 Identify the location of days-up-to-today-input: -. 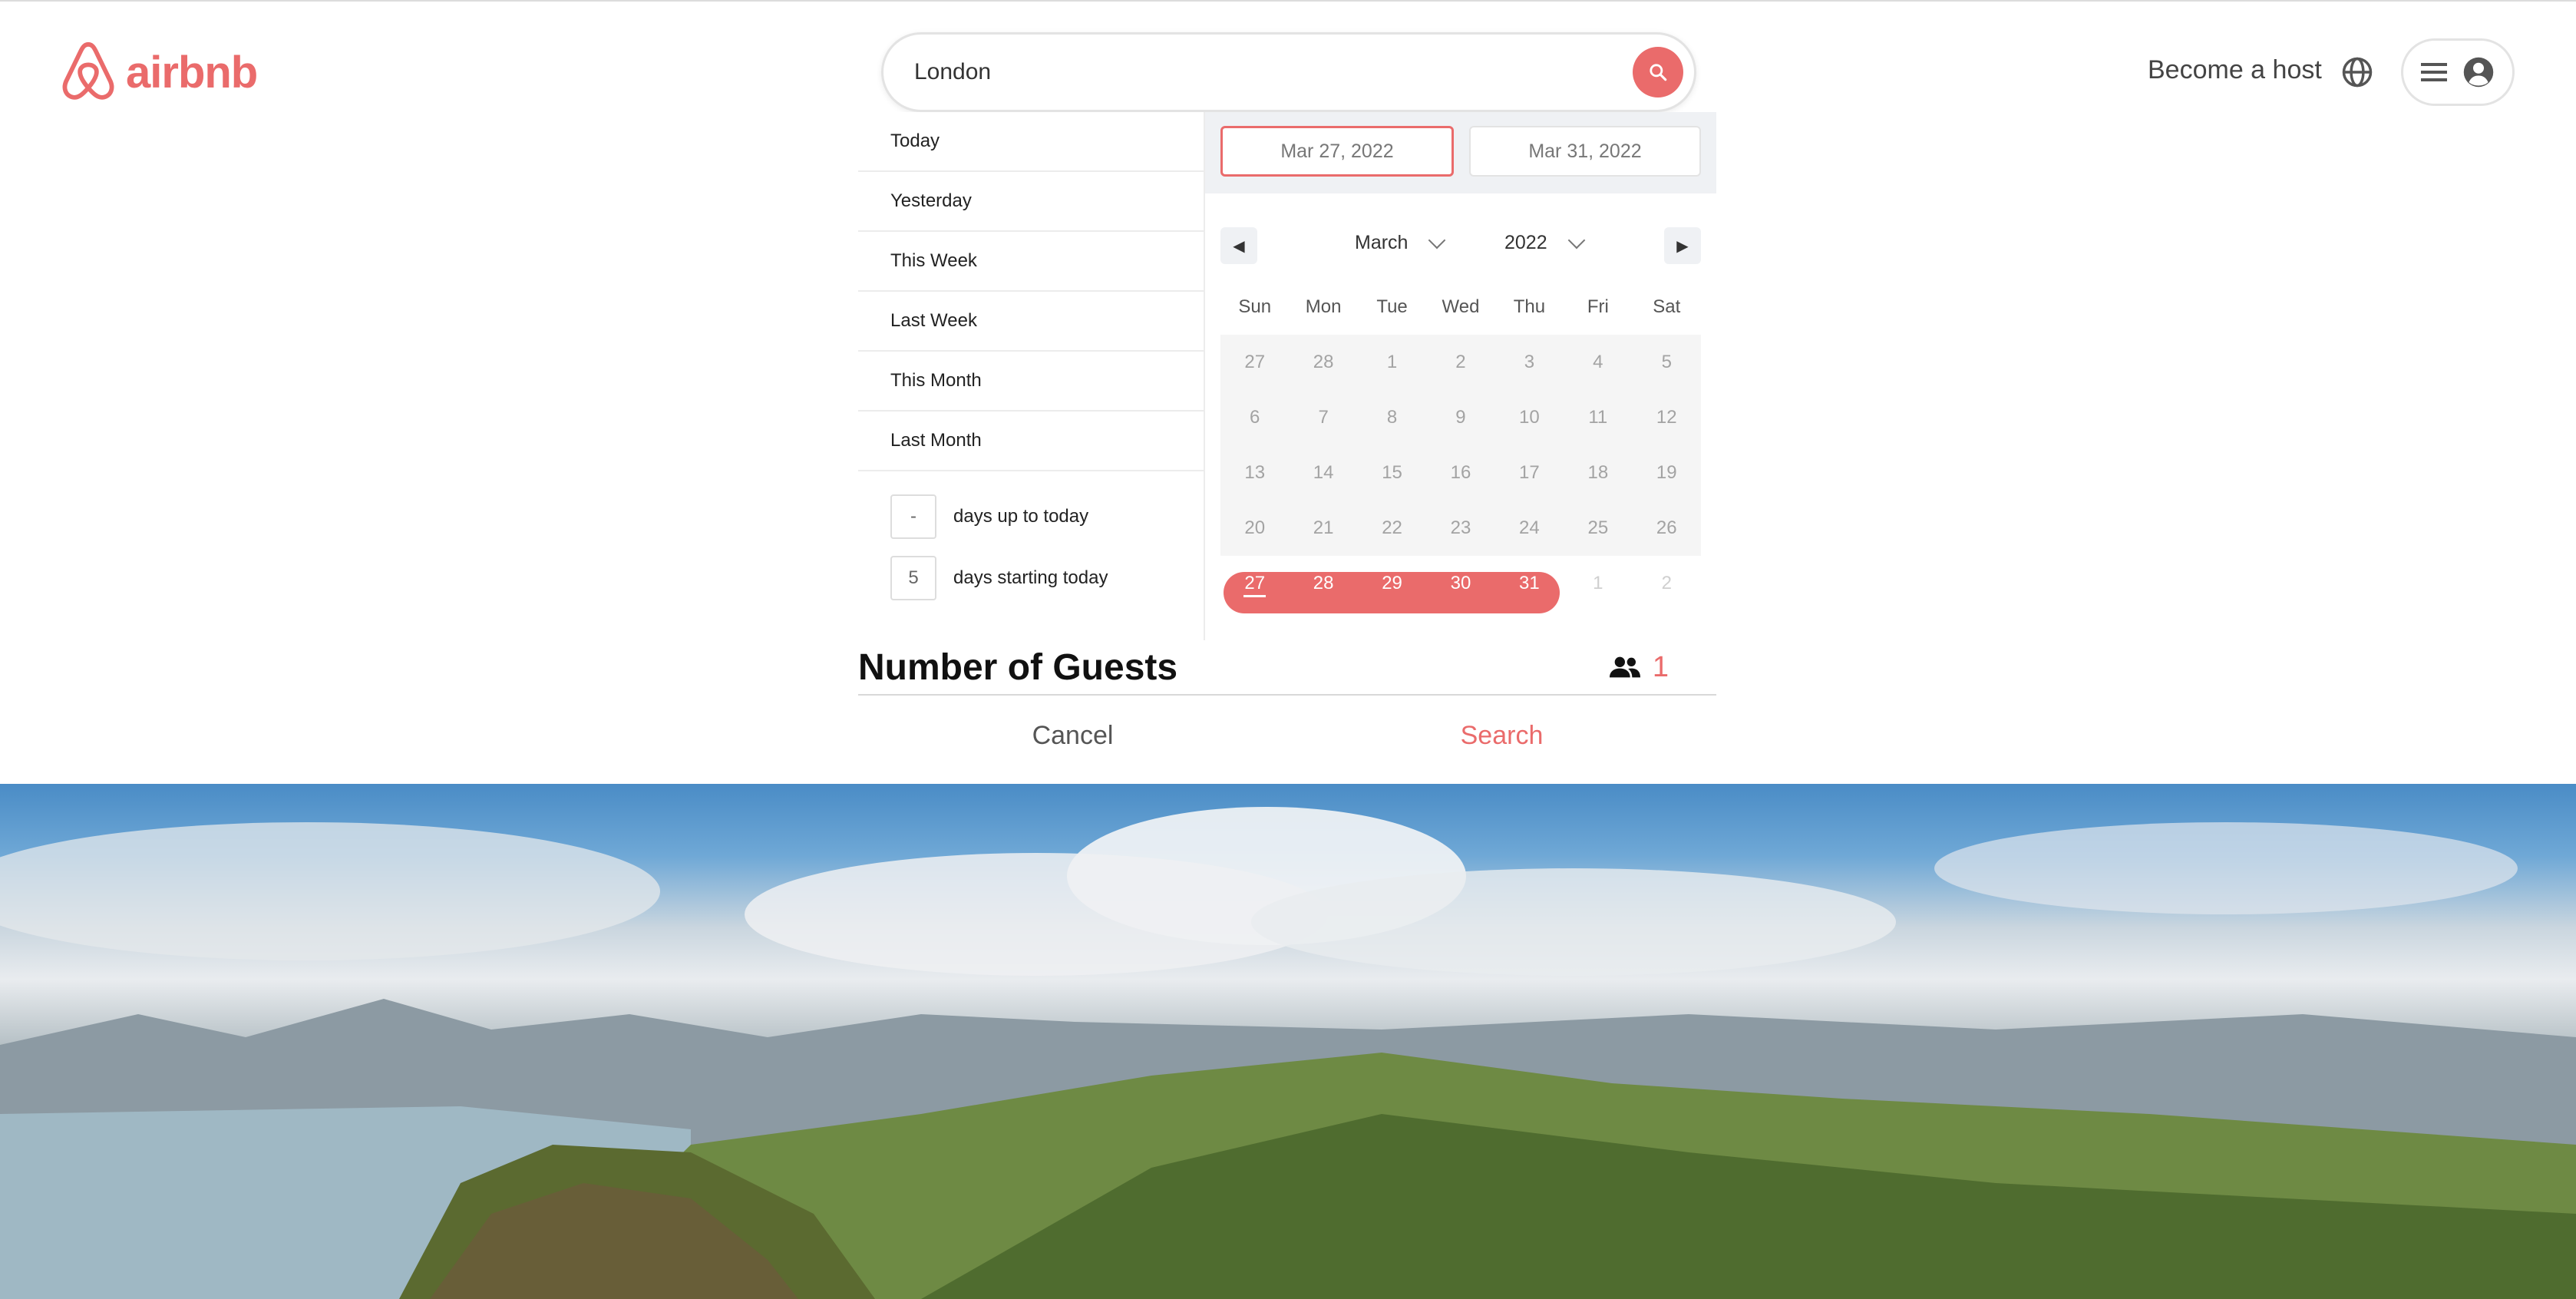
(913, 516).